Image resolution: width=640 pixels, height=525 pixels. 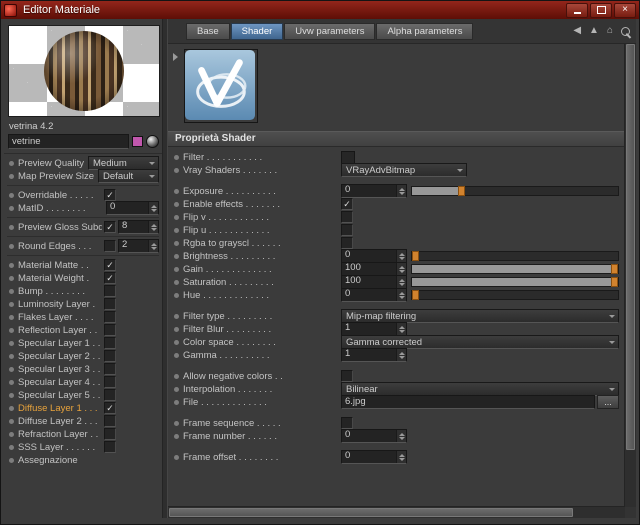 What do you see at coordinates (84, 71) in the screenshot?
I see `material-preview` at bounding box center [84, 71].